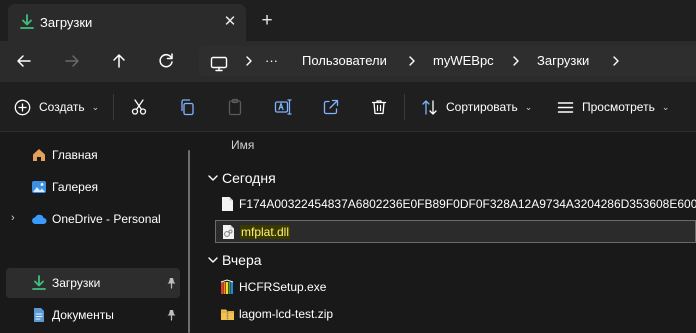 The image size is (696, 333). What do you see at coordinates (283, 287) in the screenshot?
I see `file-name: HCFRSetup.exe` at bounding box center [283, 287].